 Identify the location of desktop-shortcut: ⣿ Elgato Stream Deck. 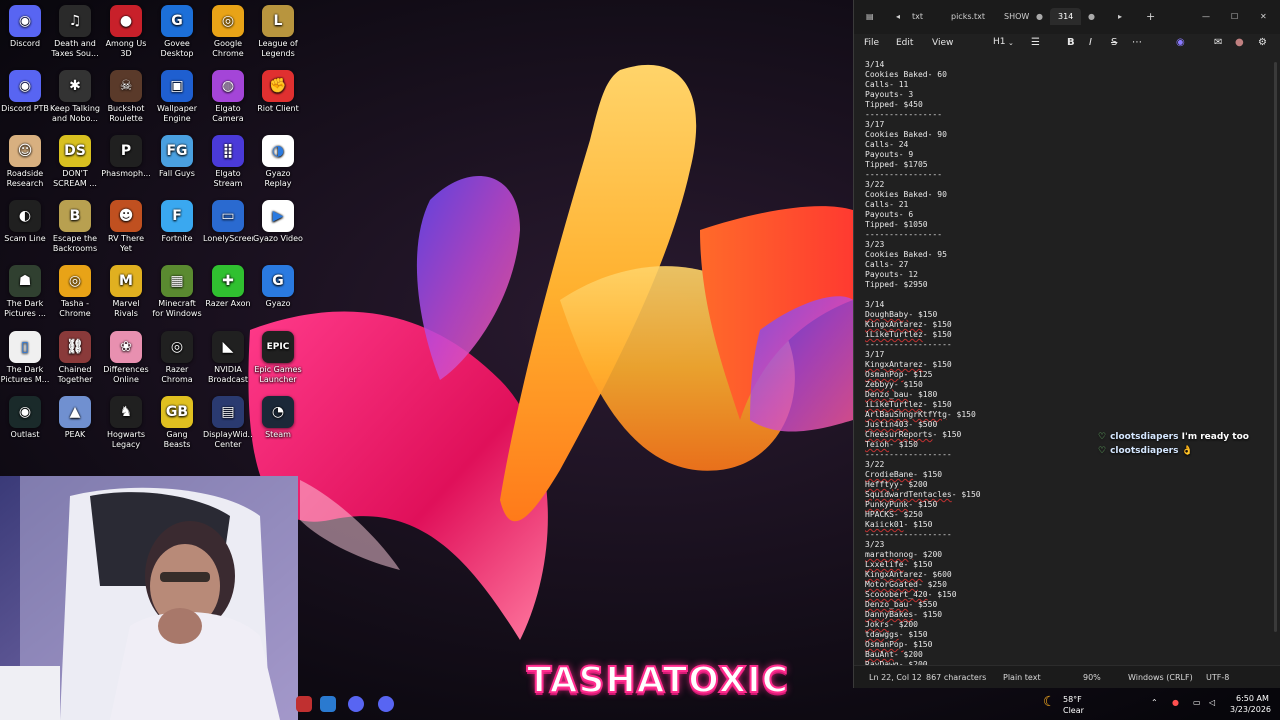
(228, 162).